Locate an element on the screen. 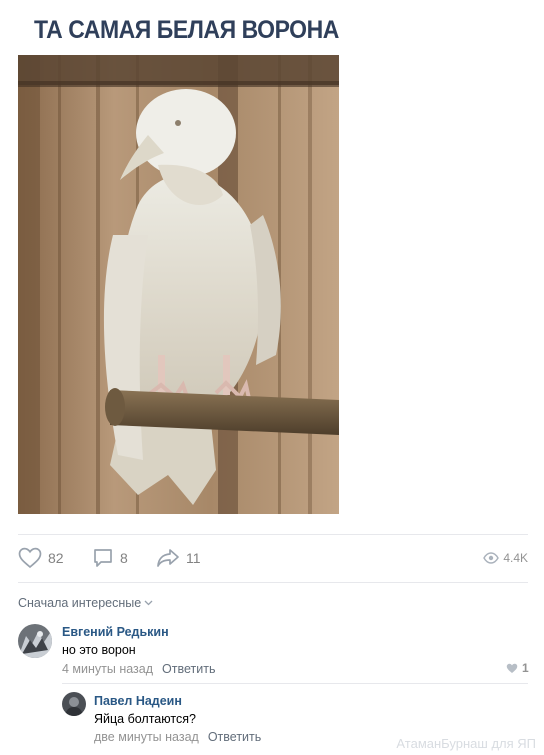 Image resolution: width=544 pixels, height=755 pixels. comment-author-link: Евгений Редькин is located at coordinates (115, 632).